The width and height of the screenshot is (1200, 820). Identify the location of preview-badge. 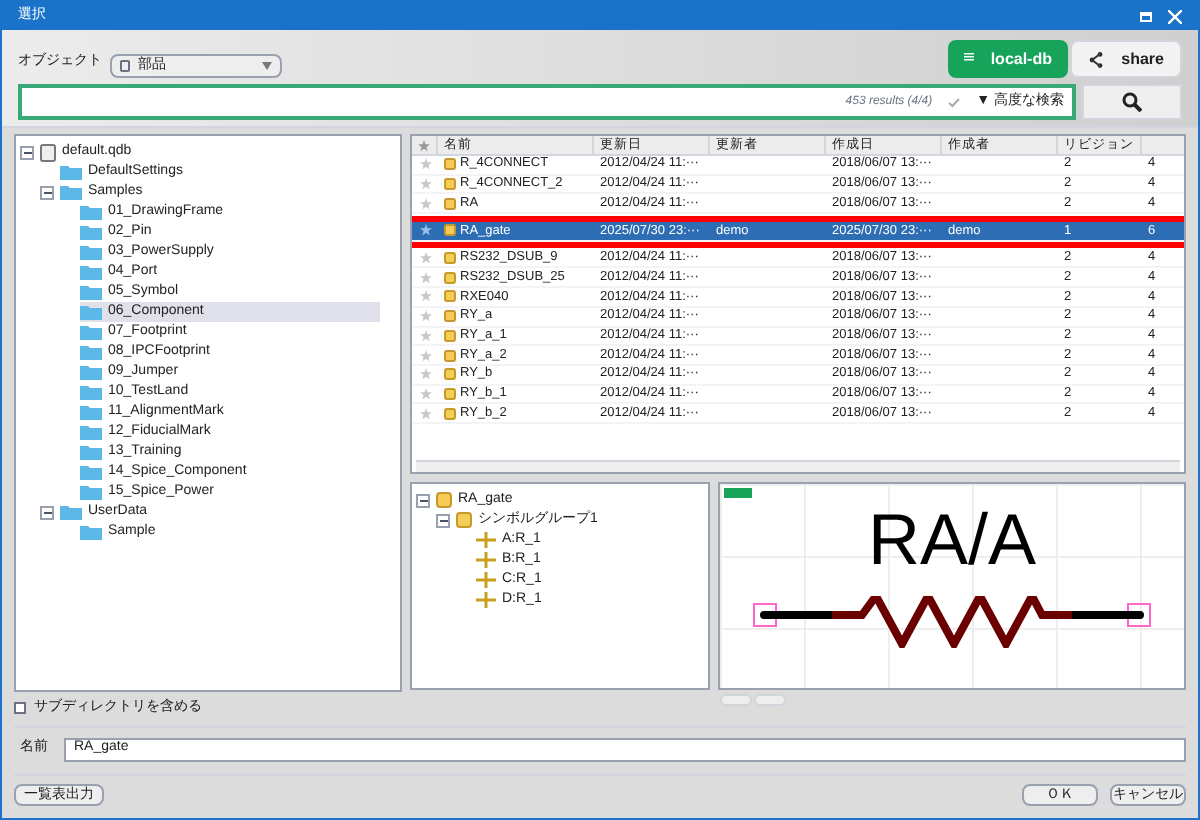
(738, 493).